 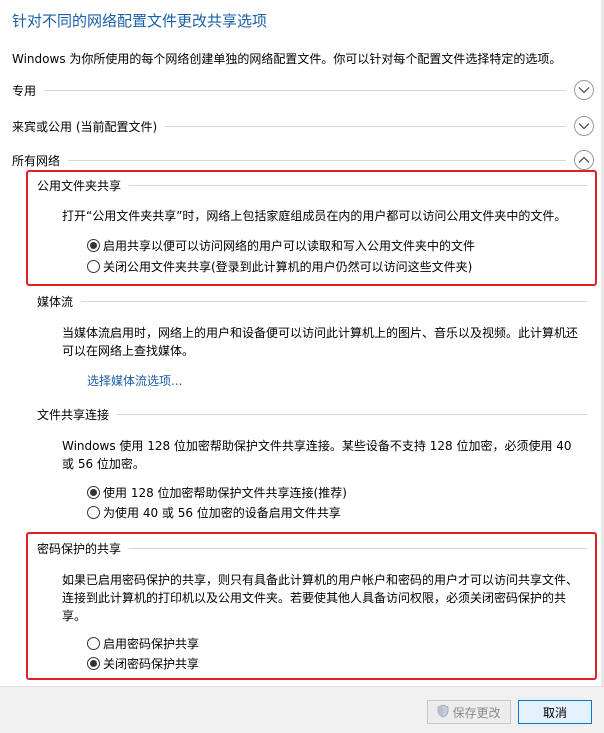 What do you see at coordinates (36, 160) in the screenshot?
I see `profile-all-networks-label: 所有网络` at bounding box center [36, 160].